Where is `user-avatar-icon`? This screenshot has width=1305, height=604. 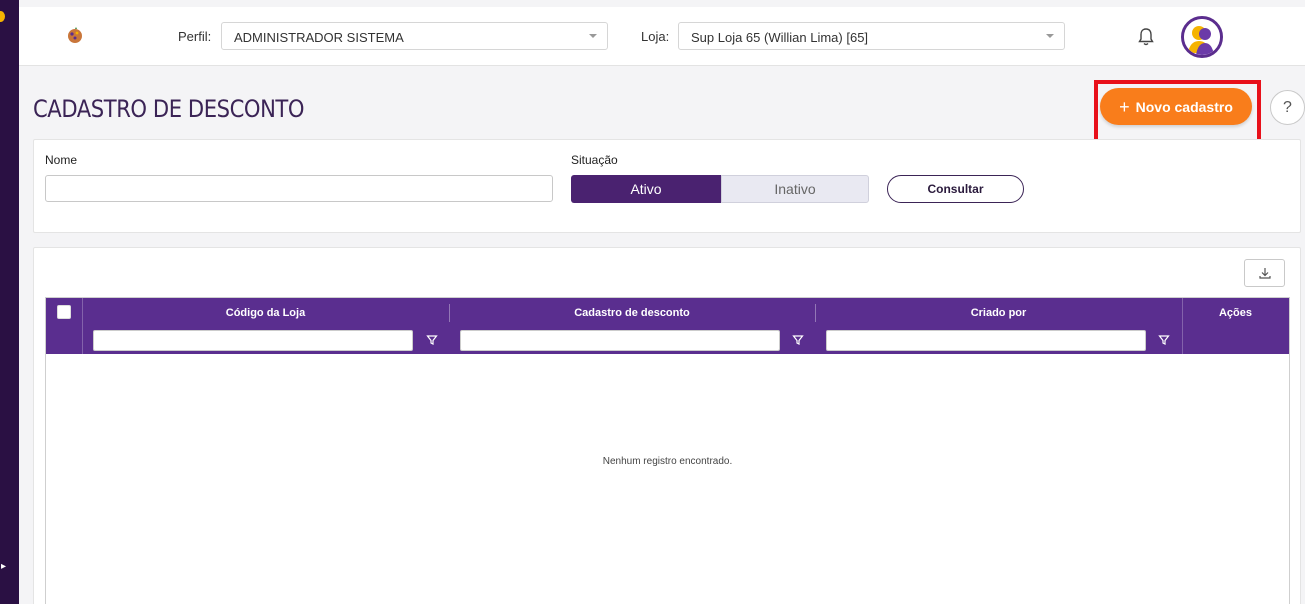 user-avatar-icon is located at coordinates (1202, 37).